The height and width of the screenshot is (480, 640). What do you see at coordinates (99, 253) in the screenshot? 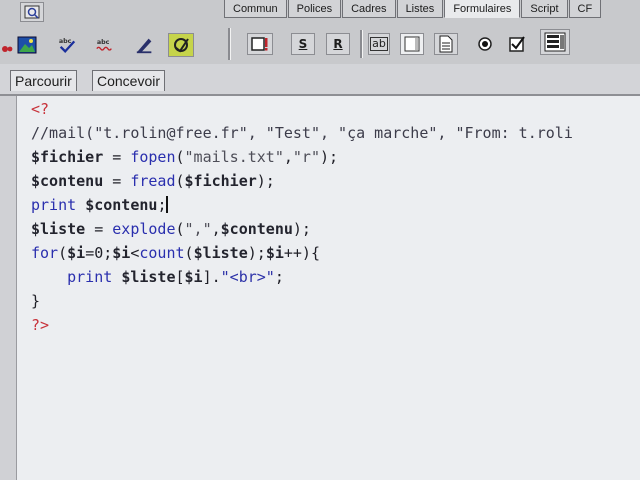
I see `code-token: =0;` at bounding box center [99, 253].